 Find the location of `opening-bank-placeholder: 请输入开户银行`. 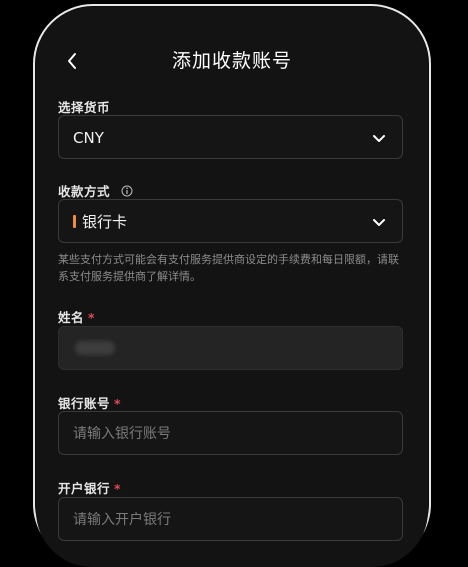

opening-bank-placeholder: 请输入开户银行 is located at coordinates (122, 520).